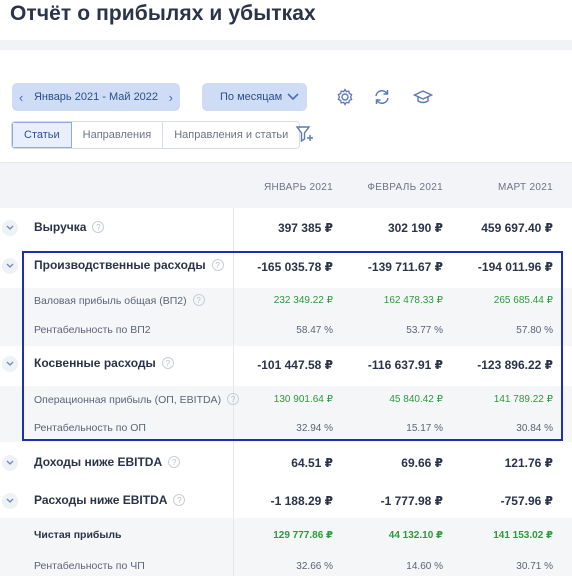  What do you see at coordinates (415, 535) in the screenshot?
I see `cell-value: 44 132.10 ₽` at bounding box center [415, 535].